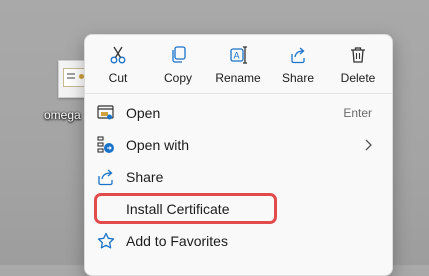 The image size is (429, 276). What do you see at coordinates (118, 78) in the screenshot?
I see `cut-label: Cut` at bounding box center [118, 78].